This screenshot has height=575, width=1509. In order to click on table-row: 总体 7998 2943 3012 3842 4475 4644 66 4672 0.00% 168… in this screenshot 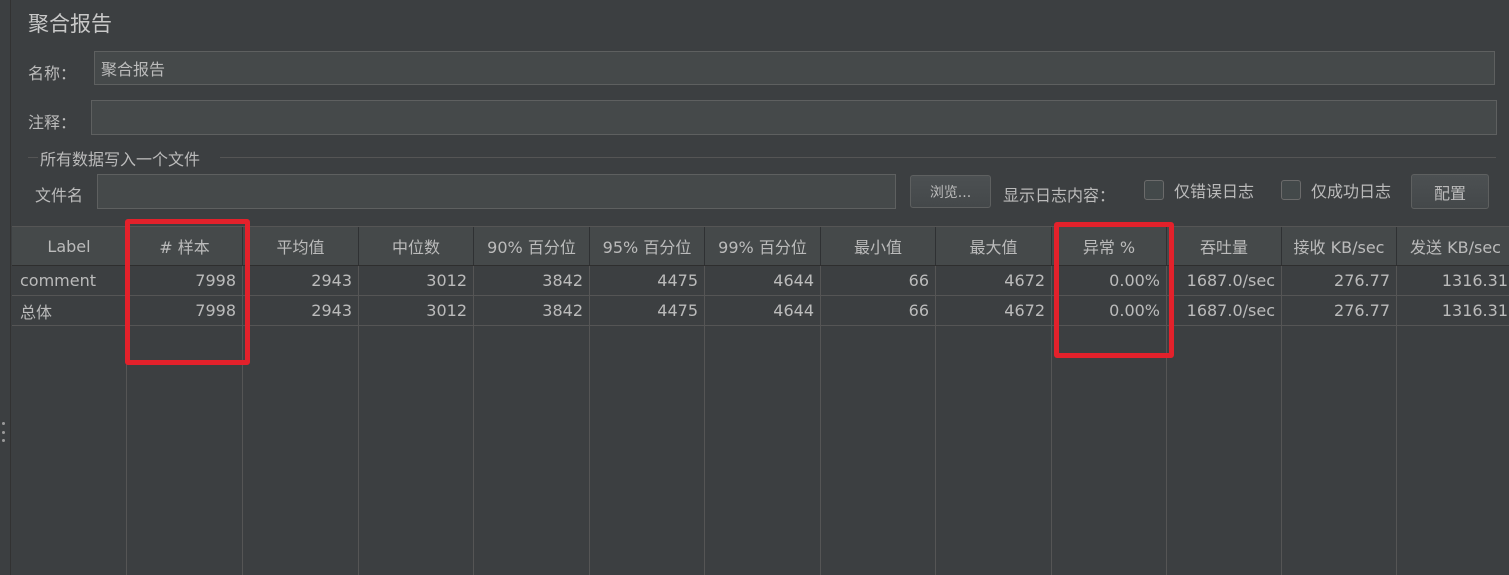, I will do `click(760, 311)`.